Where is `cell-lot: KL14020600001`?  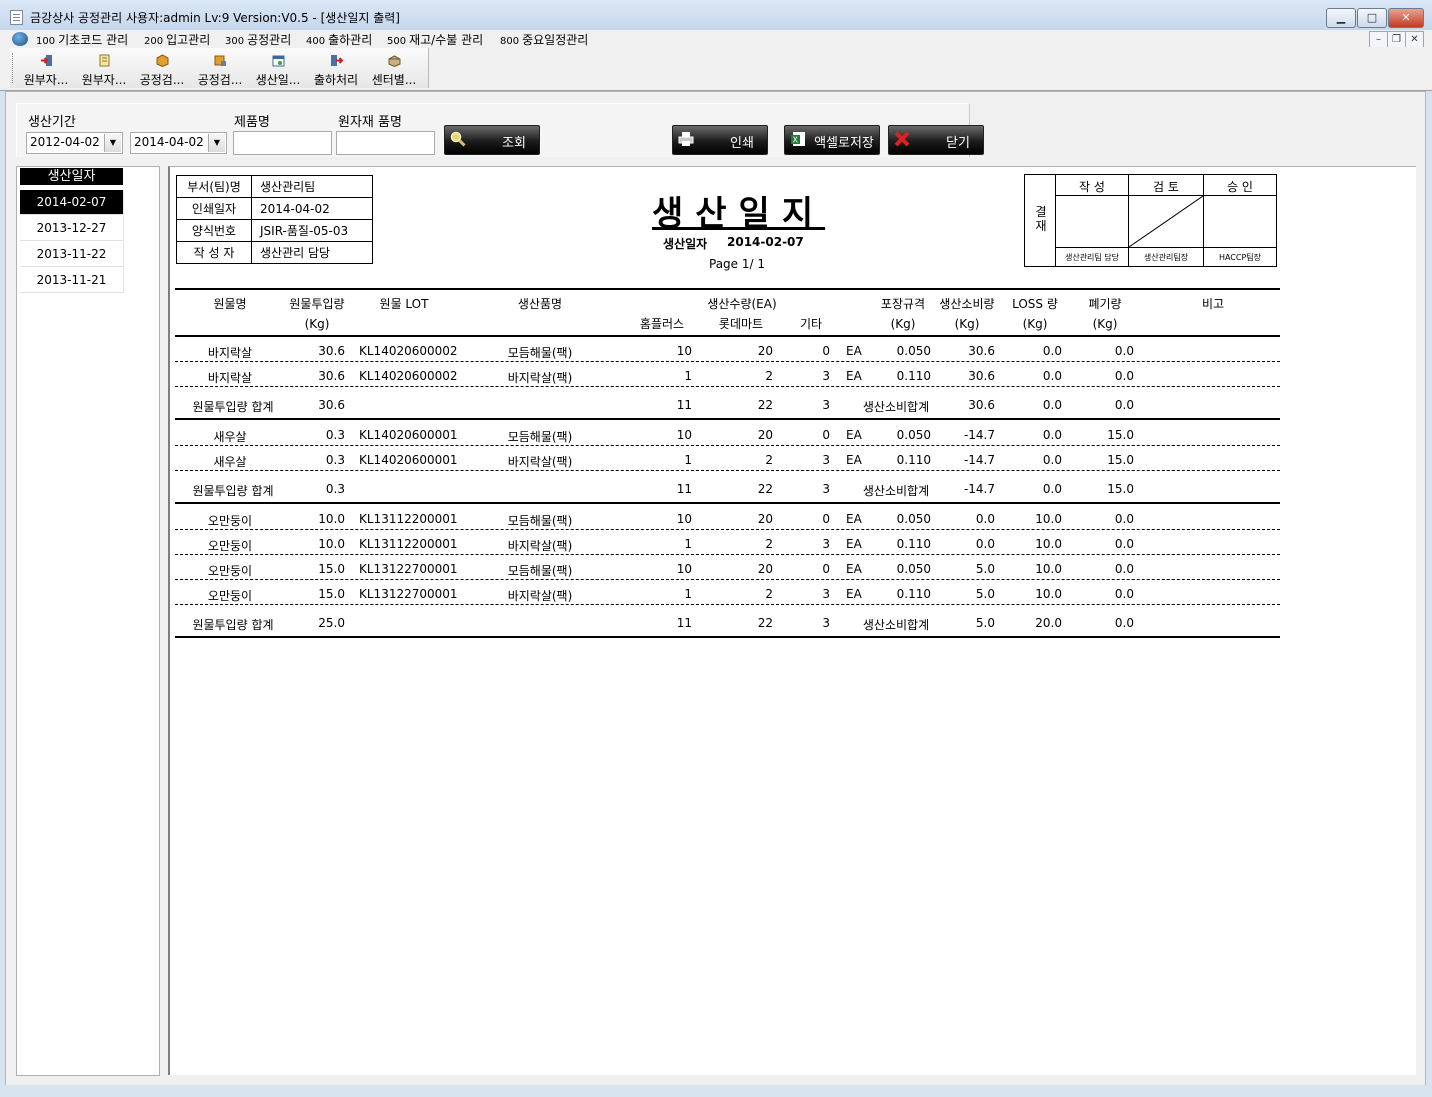
cell-lot: KL14020600001 is located at coordinates (408, 435).